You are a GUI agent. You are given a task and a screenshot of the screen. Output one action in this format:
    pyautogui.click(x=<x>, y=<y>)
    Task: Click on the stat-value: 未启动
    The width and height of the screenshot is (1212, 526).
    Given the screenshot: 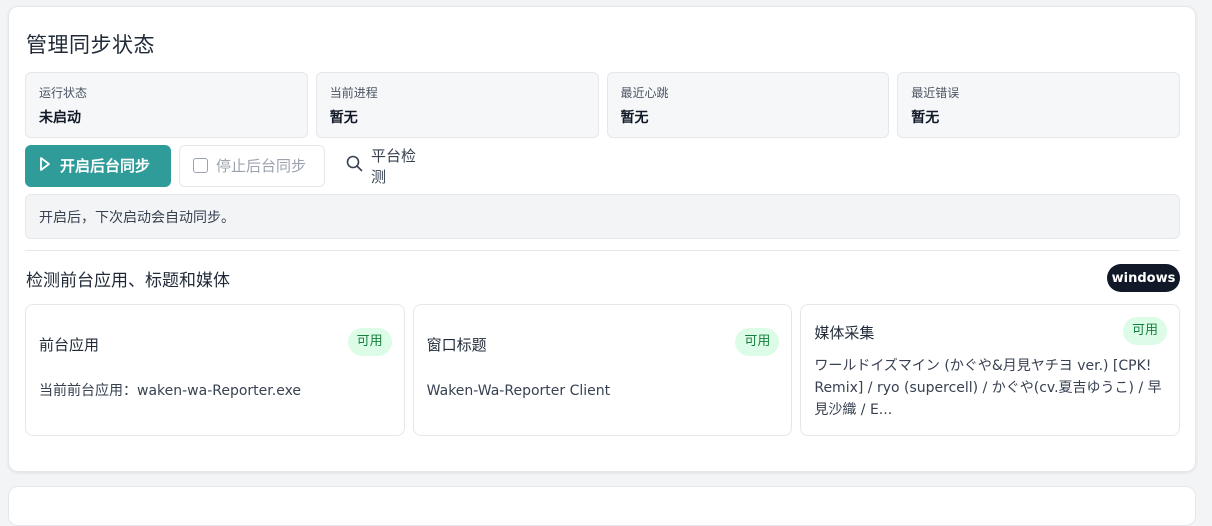 What is the action you would take?
    pyautogui.click(x=60, y=118)
    